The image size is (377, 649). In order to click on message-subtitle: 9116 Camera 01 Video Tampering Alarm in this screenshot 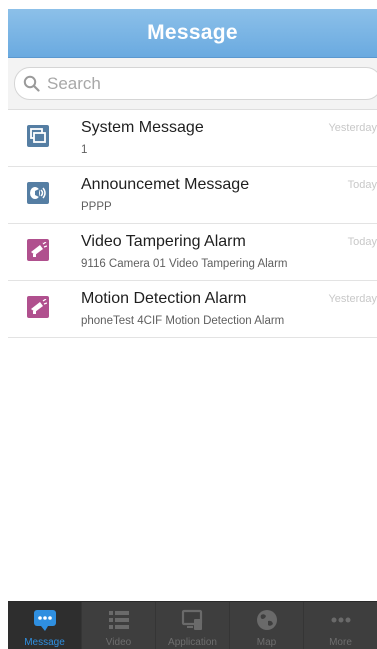, I will do `click(184, 264)`.